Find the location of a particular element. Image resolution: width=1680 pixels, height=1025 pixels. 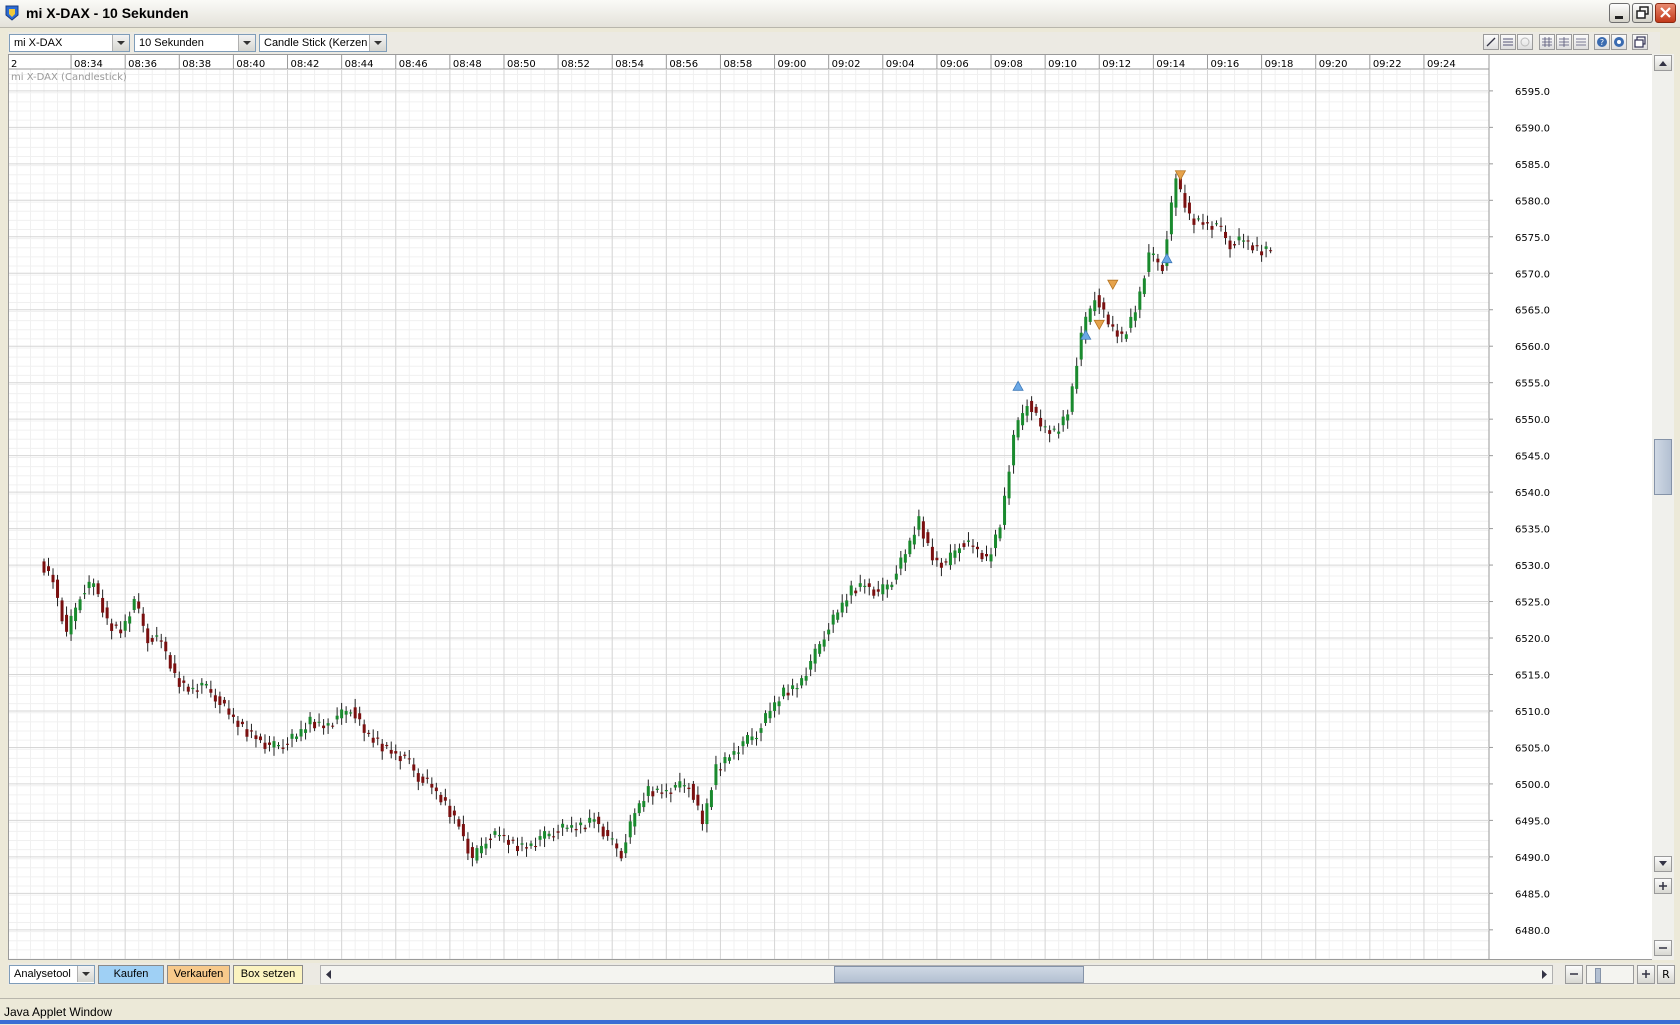

arrow-left-icon is located at coordinates (329, 974).